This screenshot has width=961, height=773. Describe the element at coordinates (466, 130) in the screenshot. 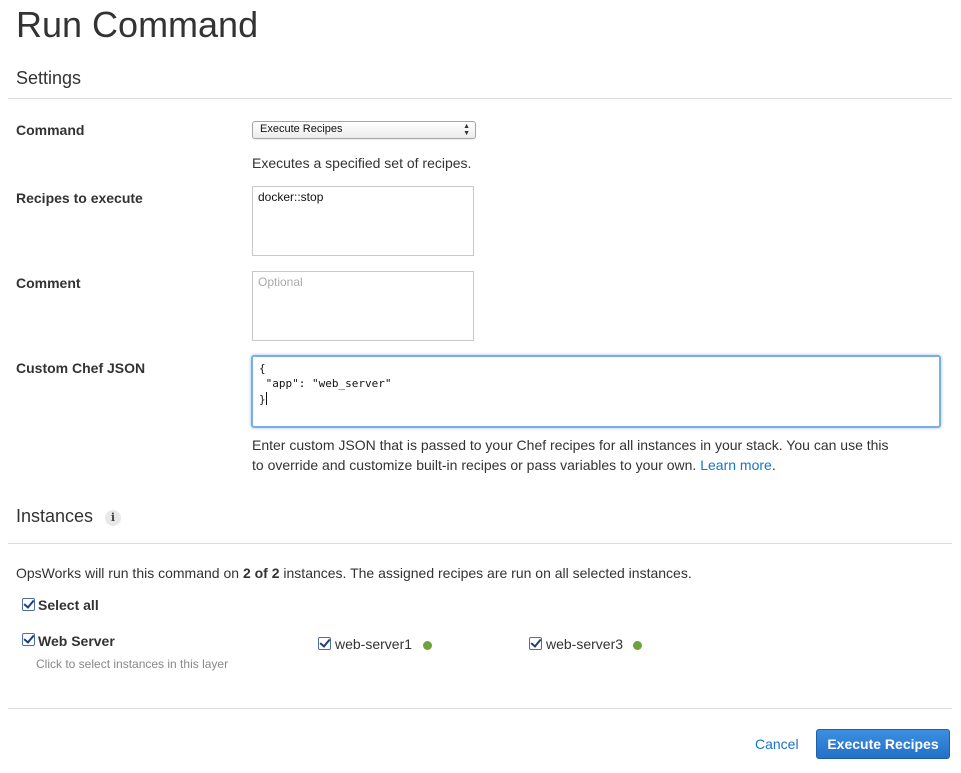

I see `select-arrows-icon: ▲ ▼` at that location.